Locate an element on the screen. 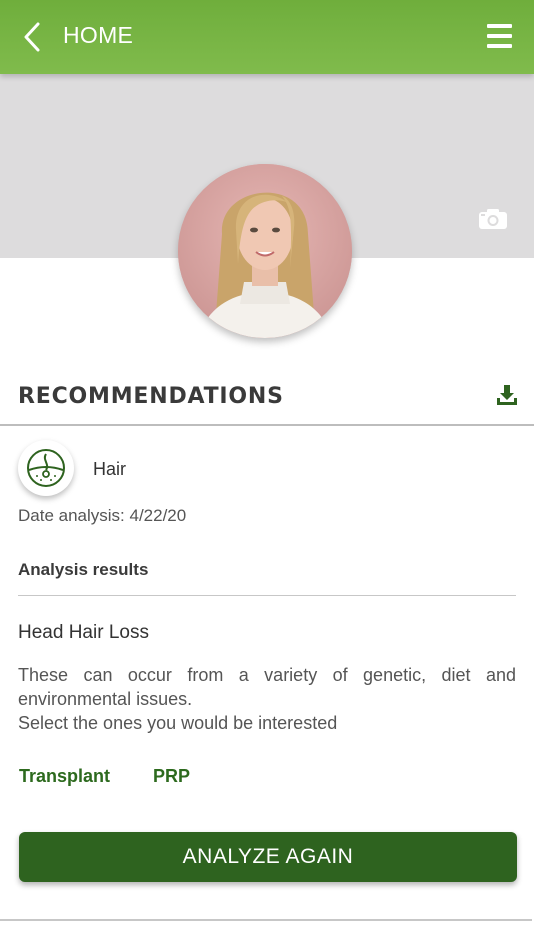  analysis-date: Date analysis: 4/22/20 is located at coordinates (102, 515).